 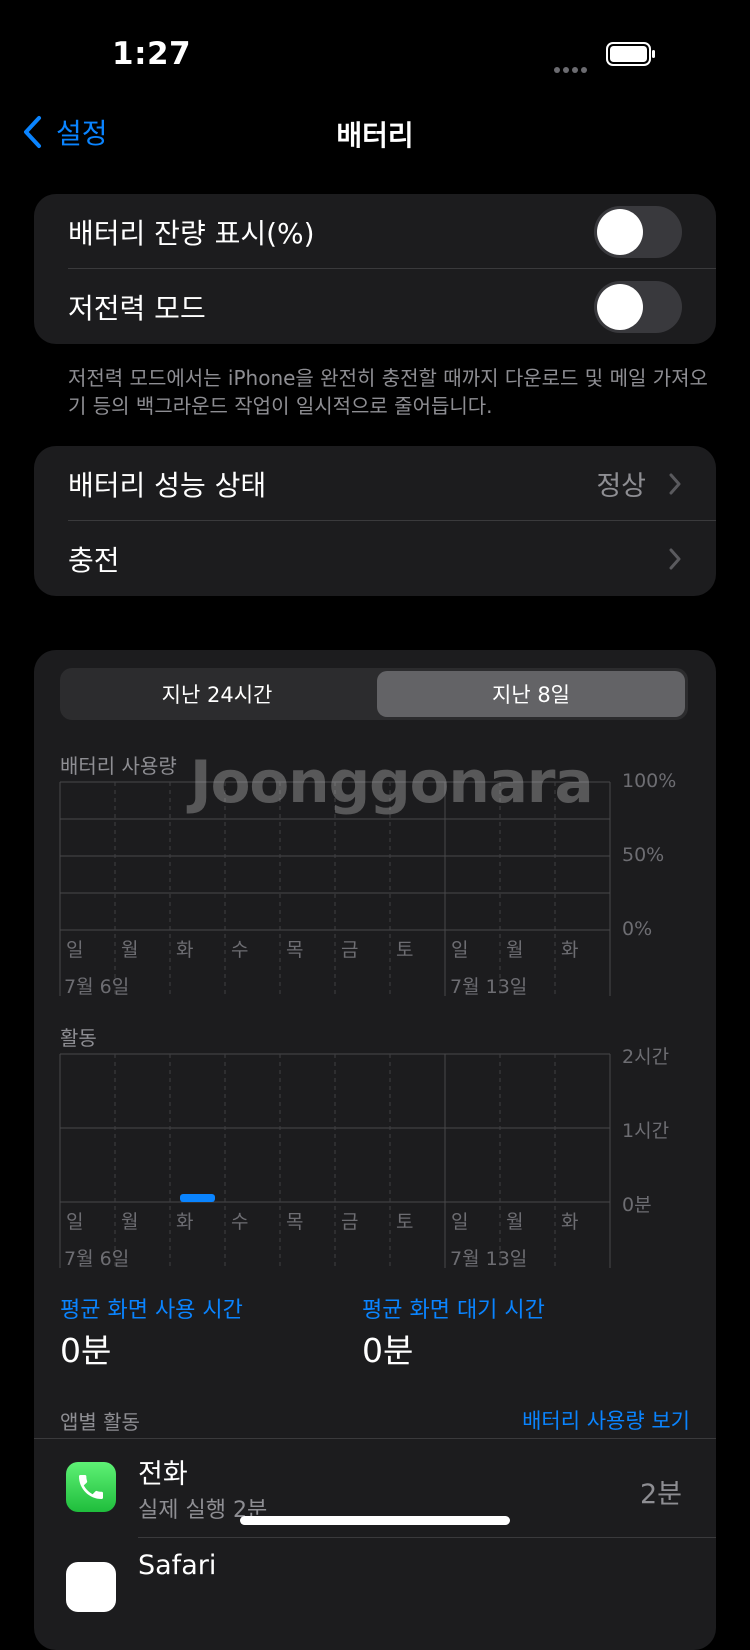 What do you see at coordinates (97, 1259) in the screenshot?
I see `activity-date-start: 7월 6일` at bounding box center [97, 1259].